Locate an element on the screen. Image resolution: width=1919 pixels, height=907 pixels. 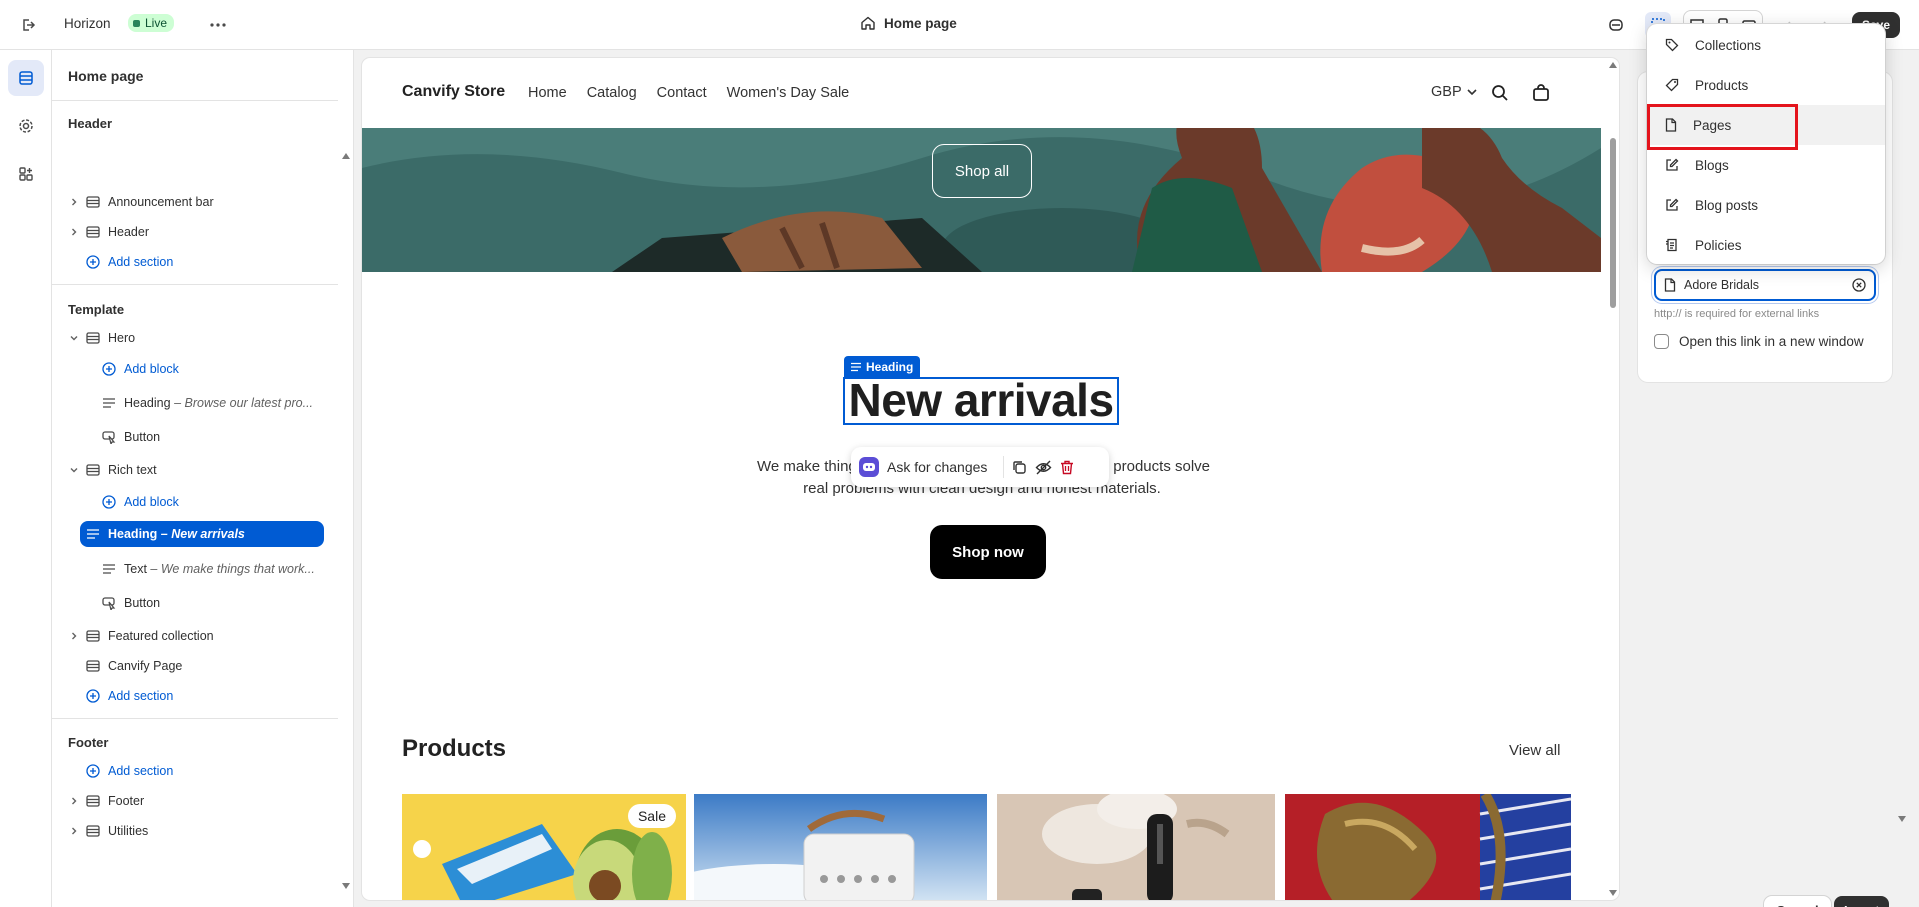
panel-scroll-down-icon is located at coordinates (1902, 819).